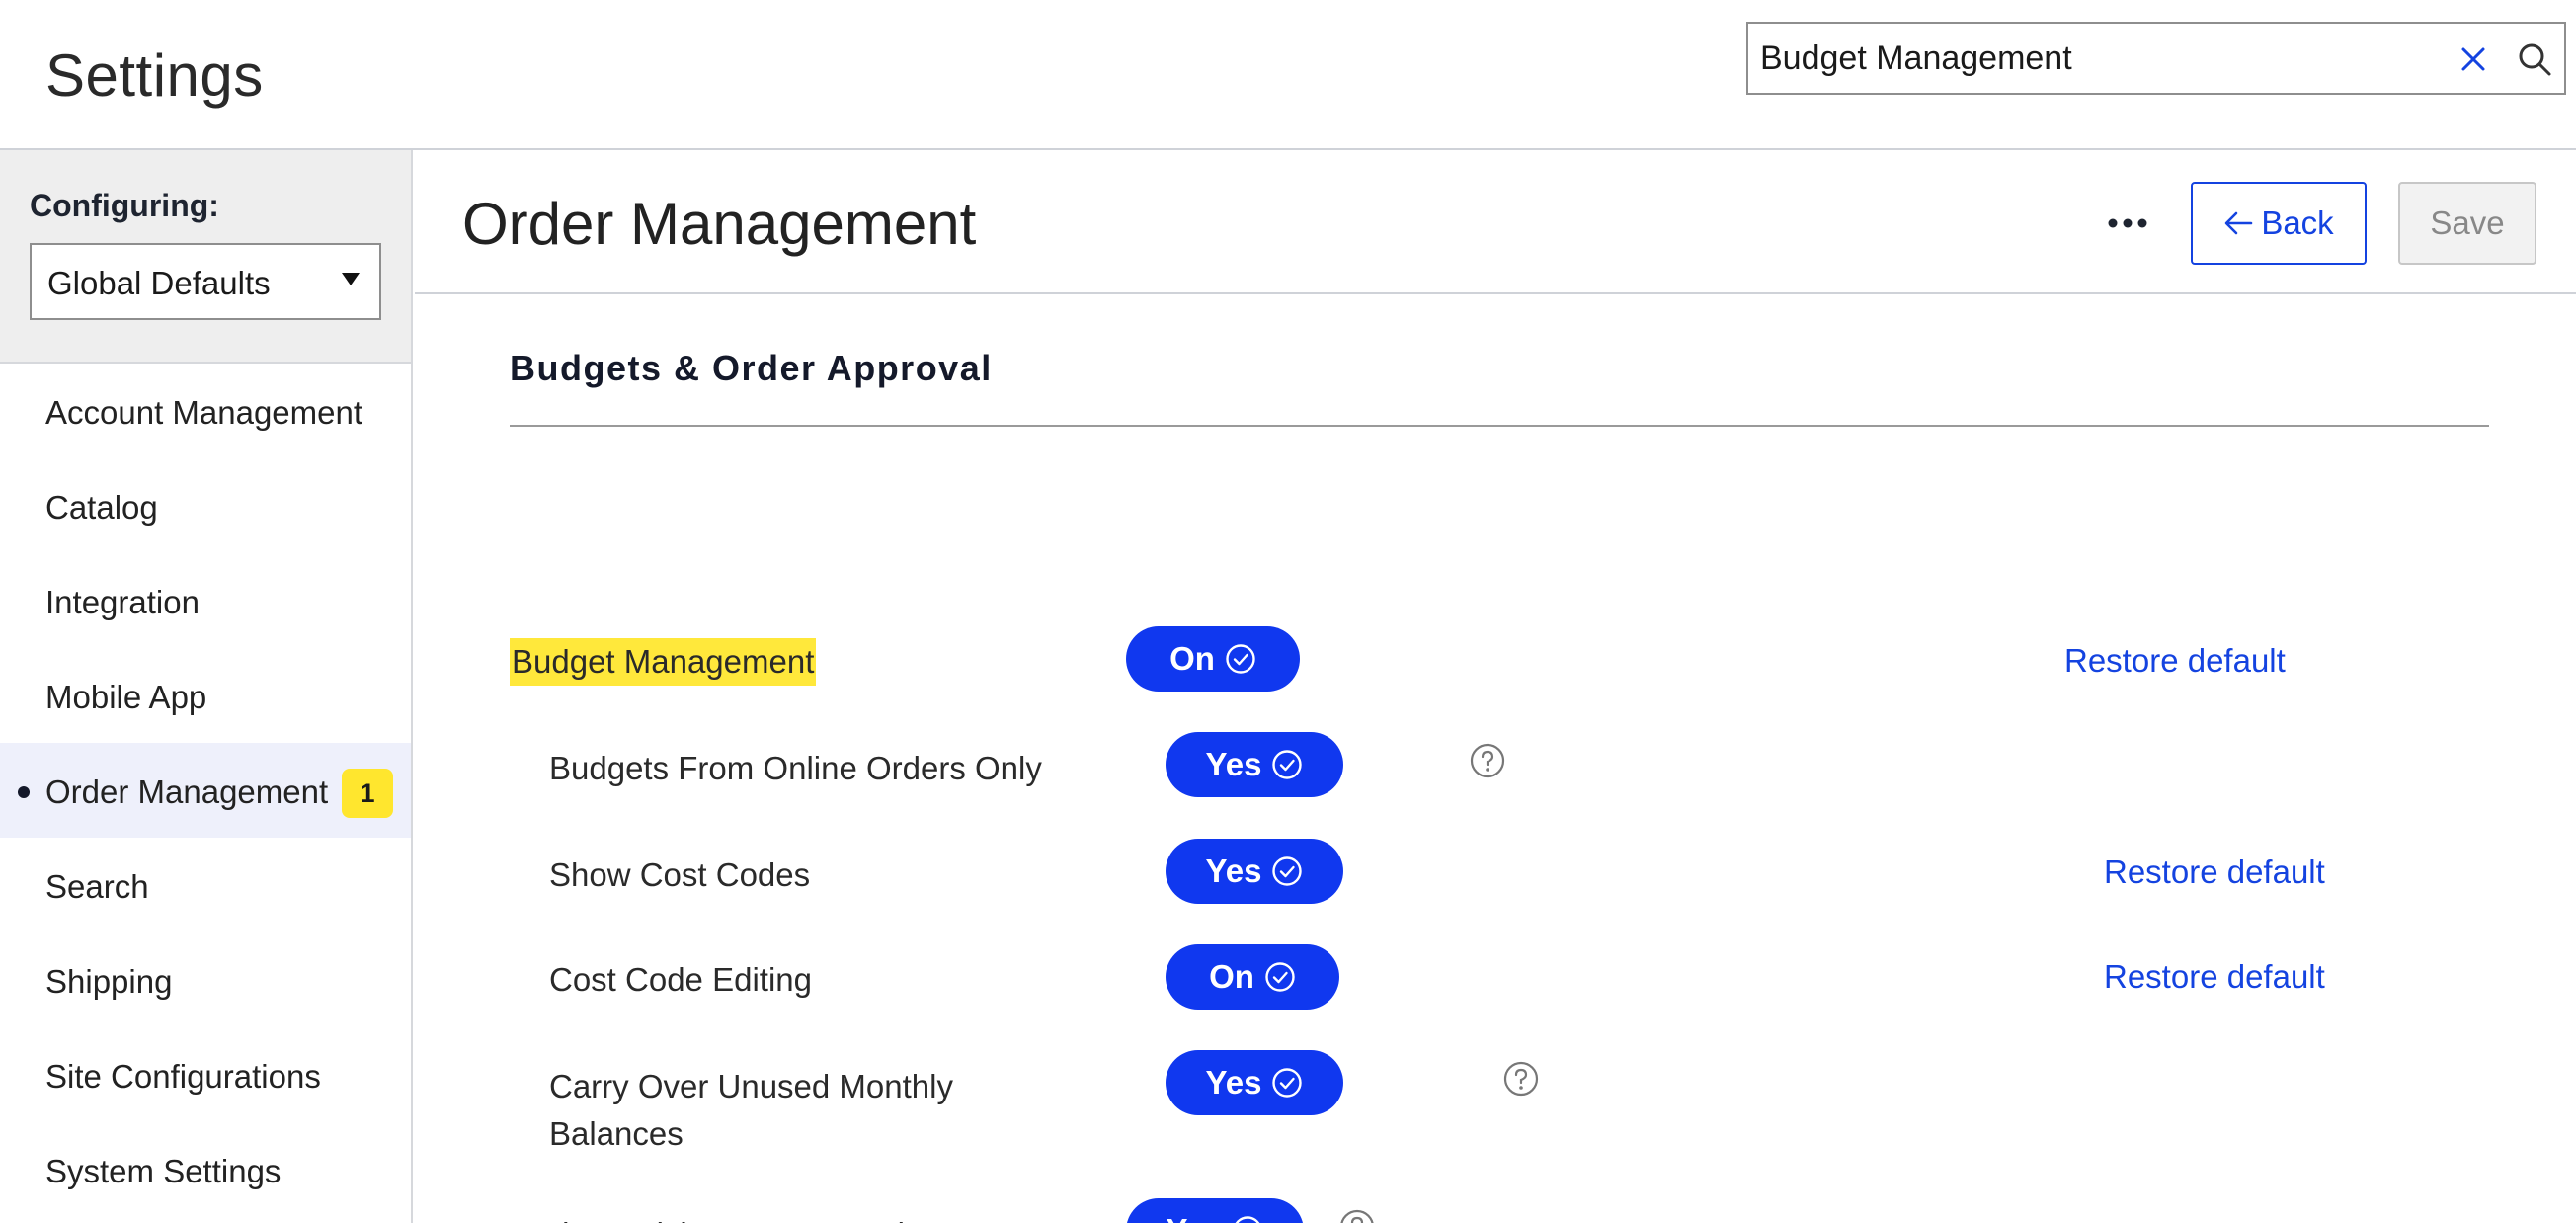  I want to click on sidebar-item-mobile-app: Mobile App, so click(205, 695).